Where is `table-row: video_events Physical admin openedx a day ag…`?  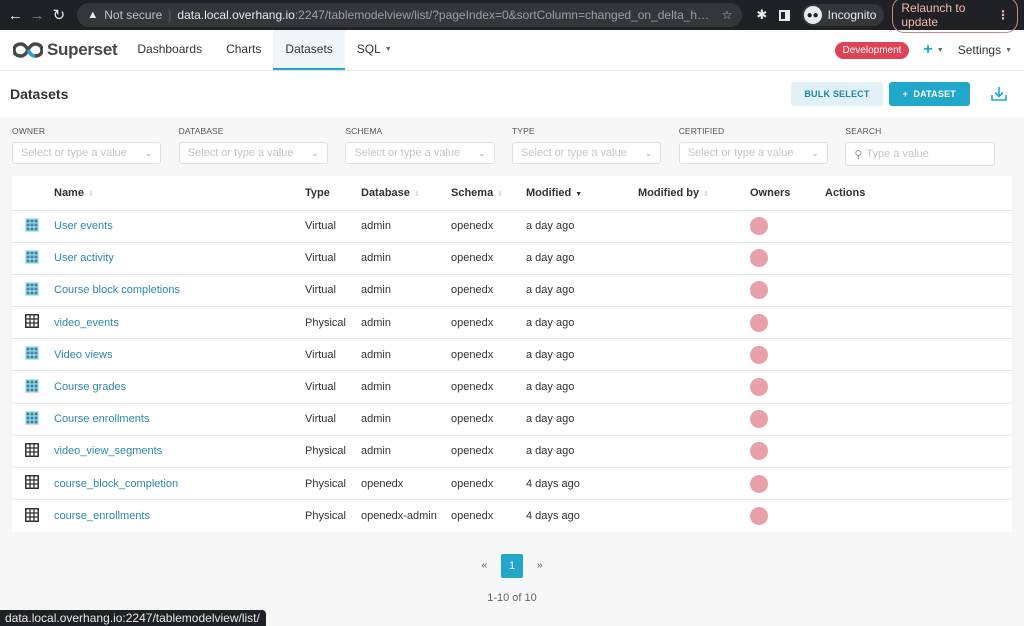
table-row: video_events Physical admin openedx a day ag… is located at coordinates (512, 322).